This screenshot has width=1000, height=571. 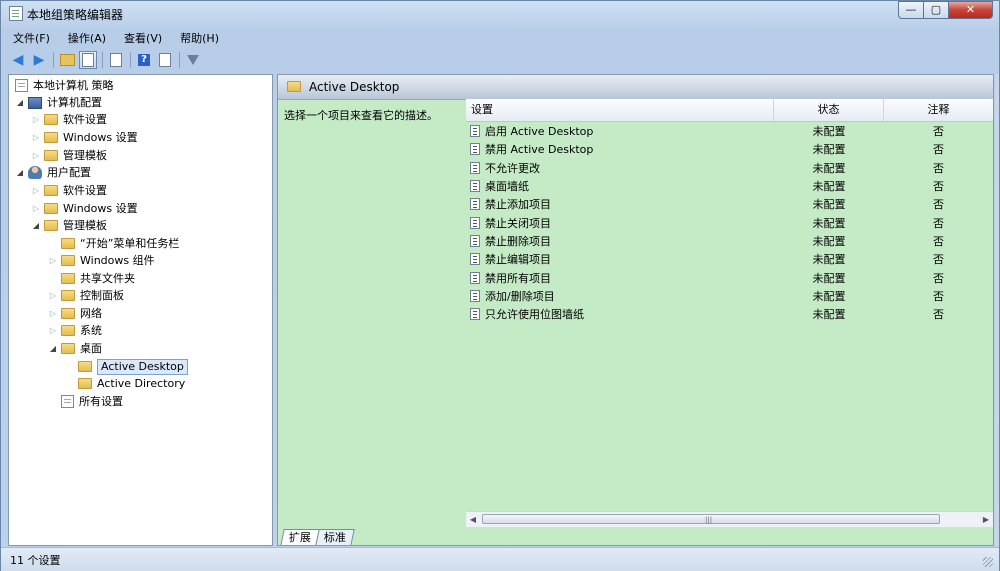 What do you see at coordinates (63, 85) in the screenshot?
I see `tree-item-root: 本地计算机 策略` at bounding box center [63, 85].